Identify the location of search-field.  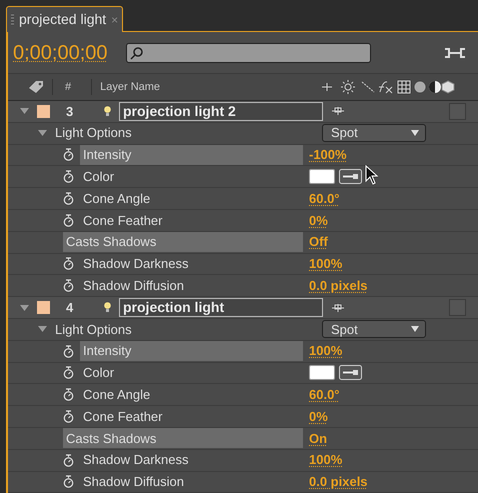
(248, 52).